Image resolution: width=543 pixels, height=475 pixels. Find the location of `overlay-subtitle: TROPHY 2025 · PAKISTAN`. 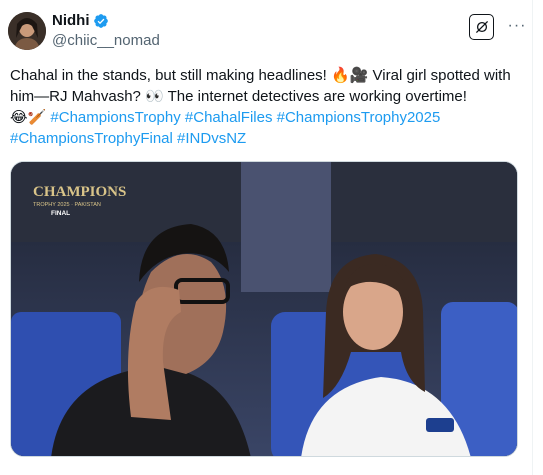

overlay-subtitle: TROPHY 2025 · PAKISTAN is located at coordinates (67, 205).